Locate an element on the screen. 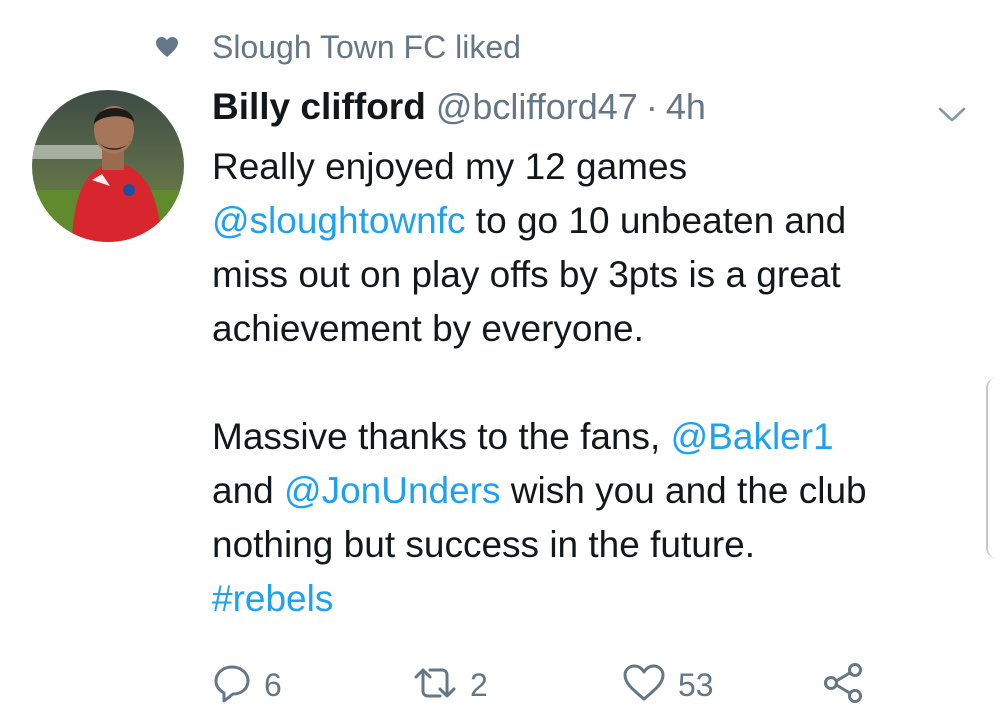  user-handle: @bclifford47 is located at coordinates (537, 107).